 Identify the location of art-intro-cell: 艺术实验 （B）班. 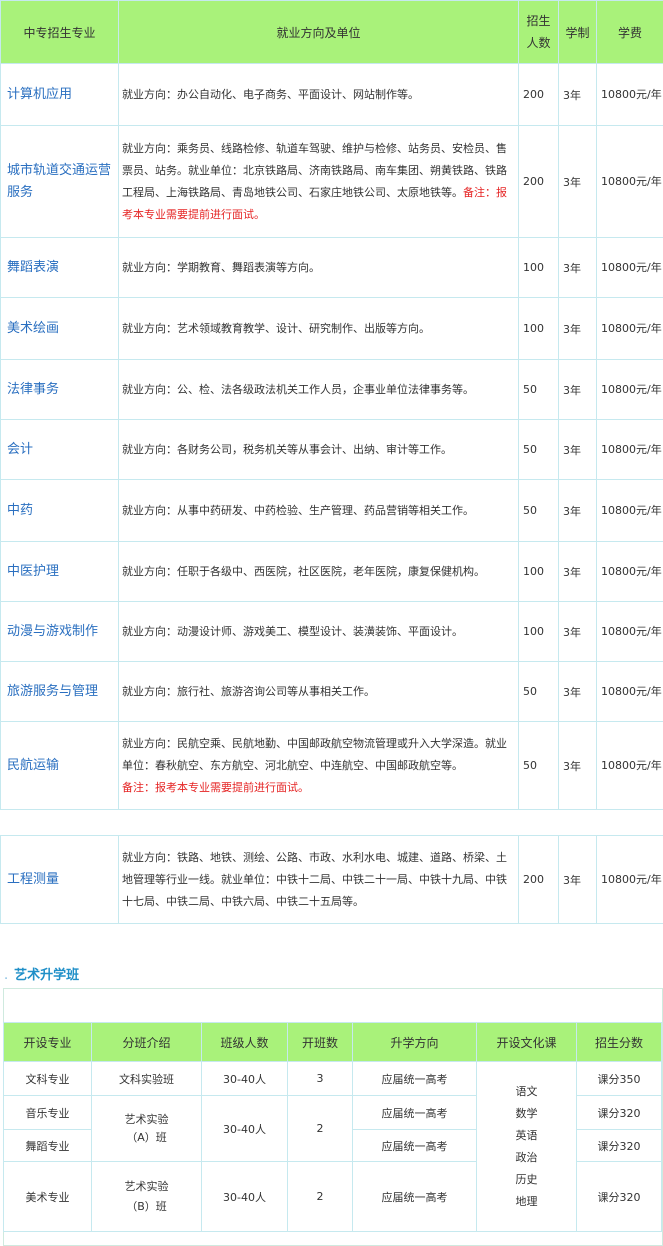
(146, 1196).